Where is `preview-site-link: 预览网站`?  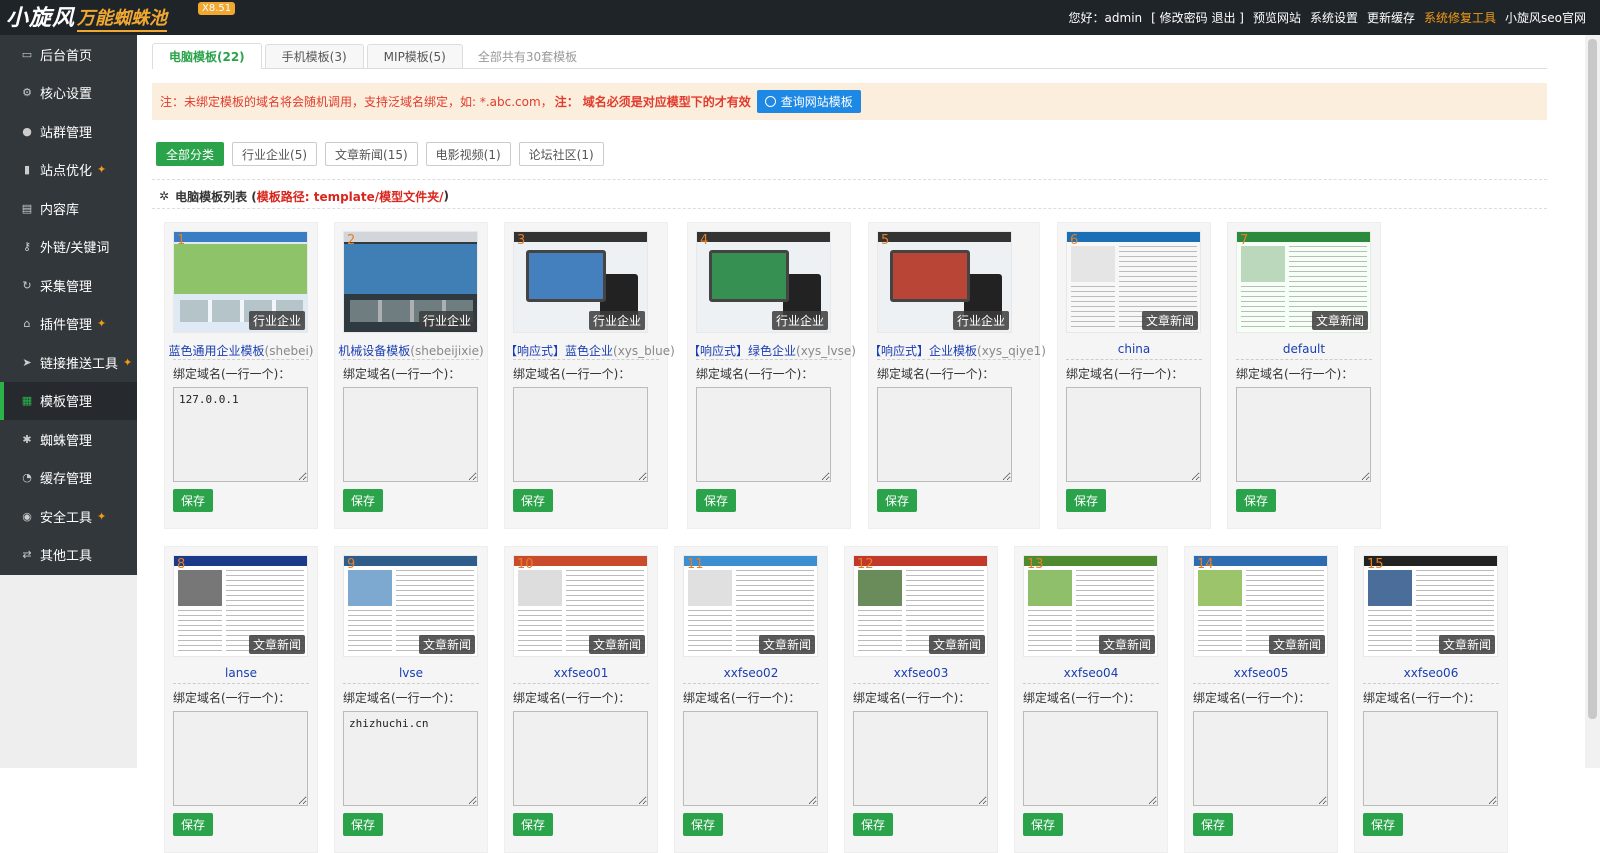 preview-site-link: 预览网站 is located at coordinates (1277, 17).